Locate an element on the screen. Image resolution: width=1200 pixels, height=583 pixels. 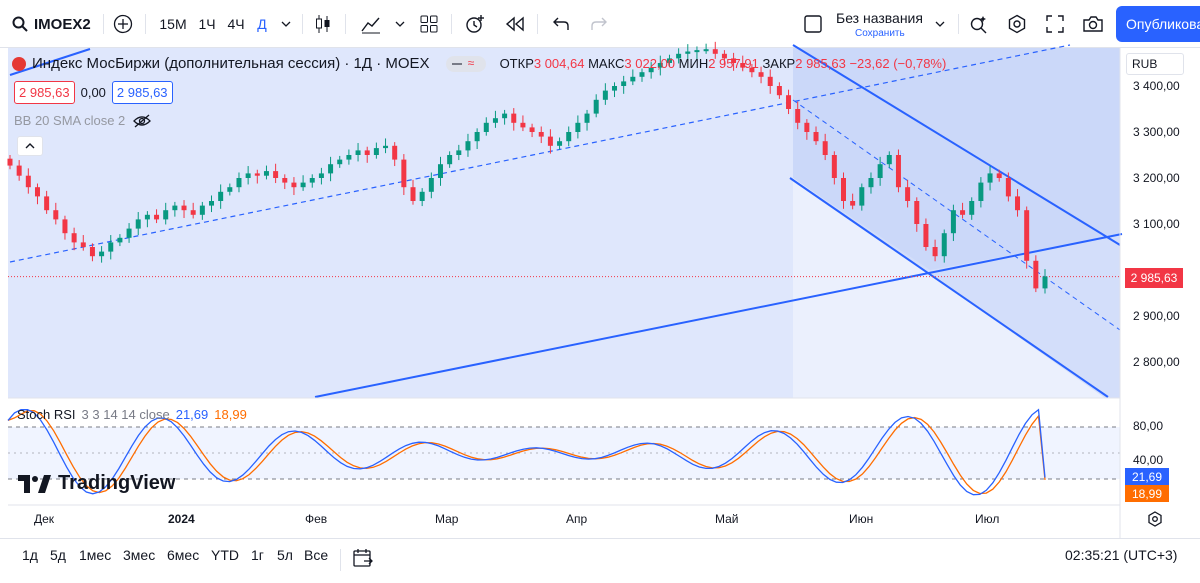
clock-timezone: 02:35:21 (UTC+3) is located at coordinates (1121, 555).